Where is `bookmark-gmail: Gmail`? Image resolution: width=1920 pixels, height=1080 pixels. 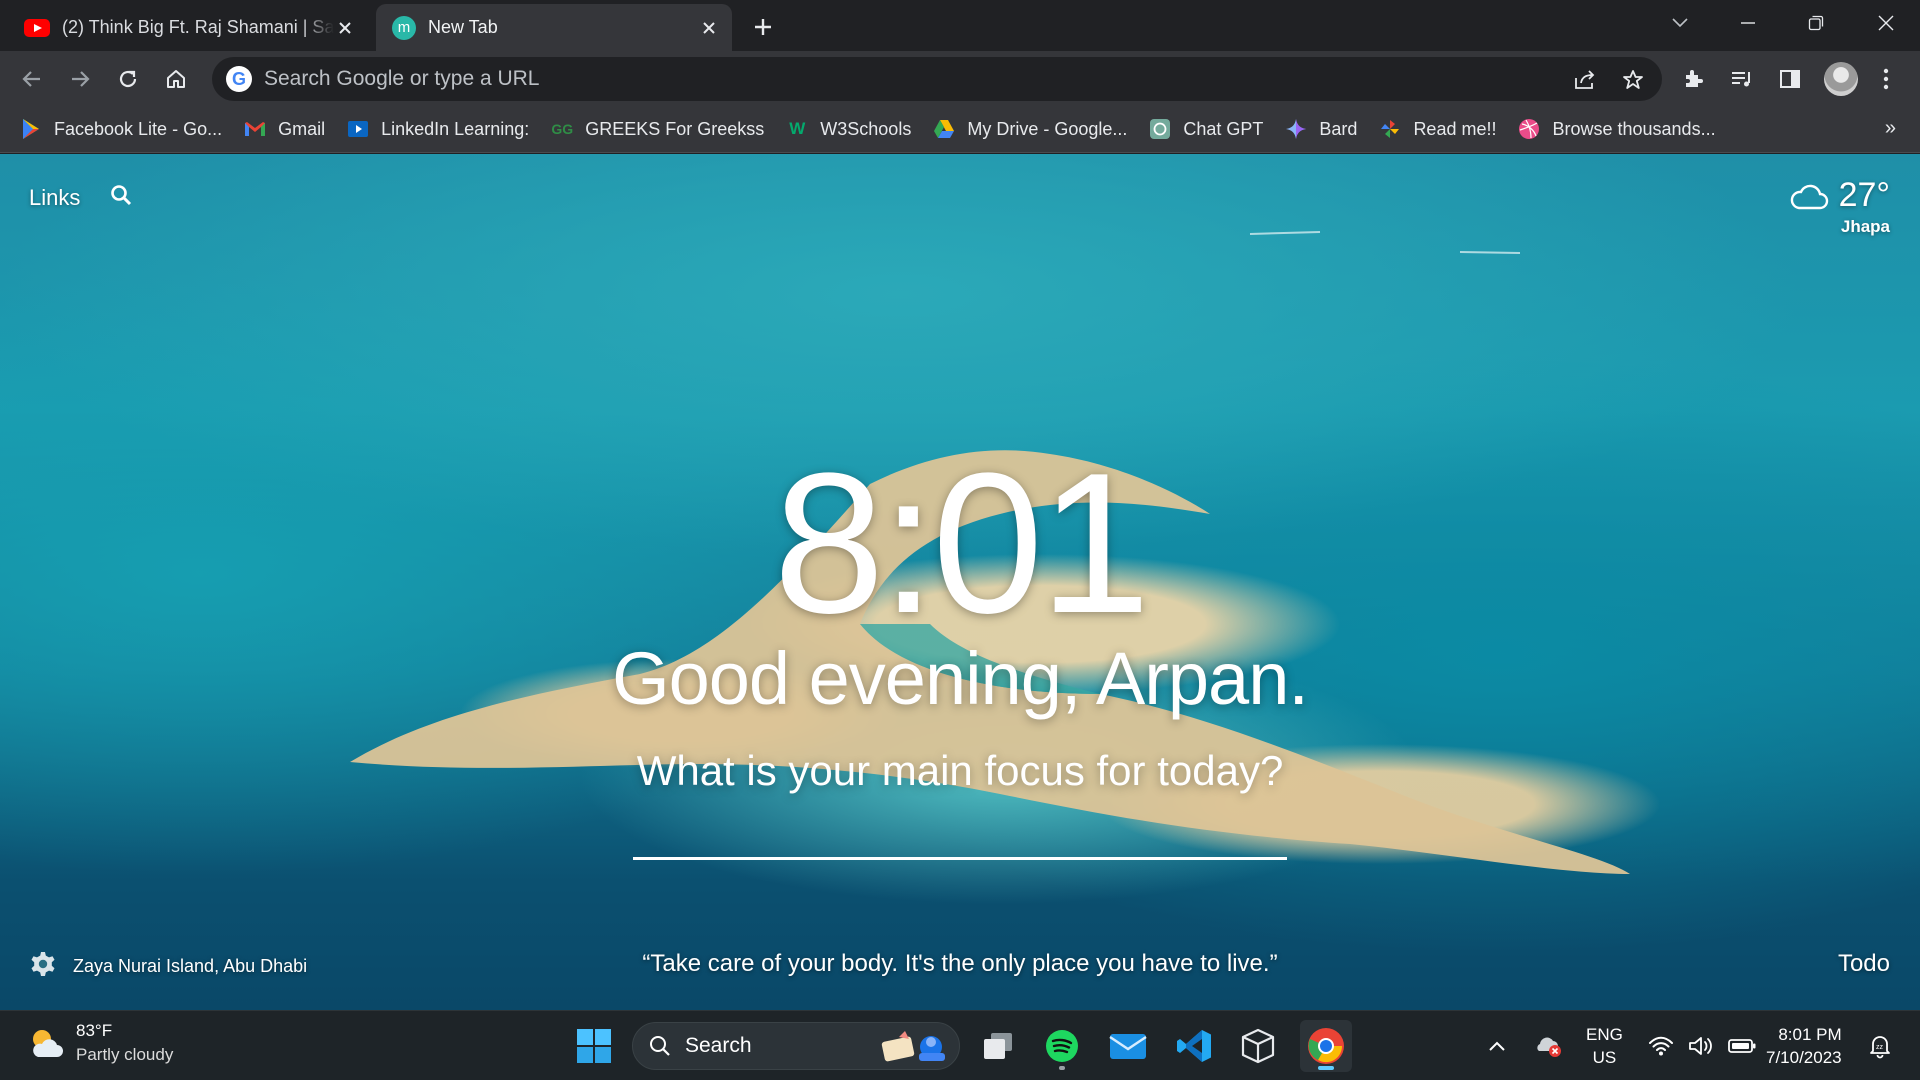
bookmark-gmail: Gmail is located at coordinates (284, 129).